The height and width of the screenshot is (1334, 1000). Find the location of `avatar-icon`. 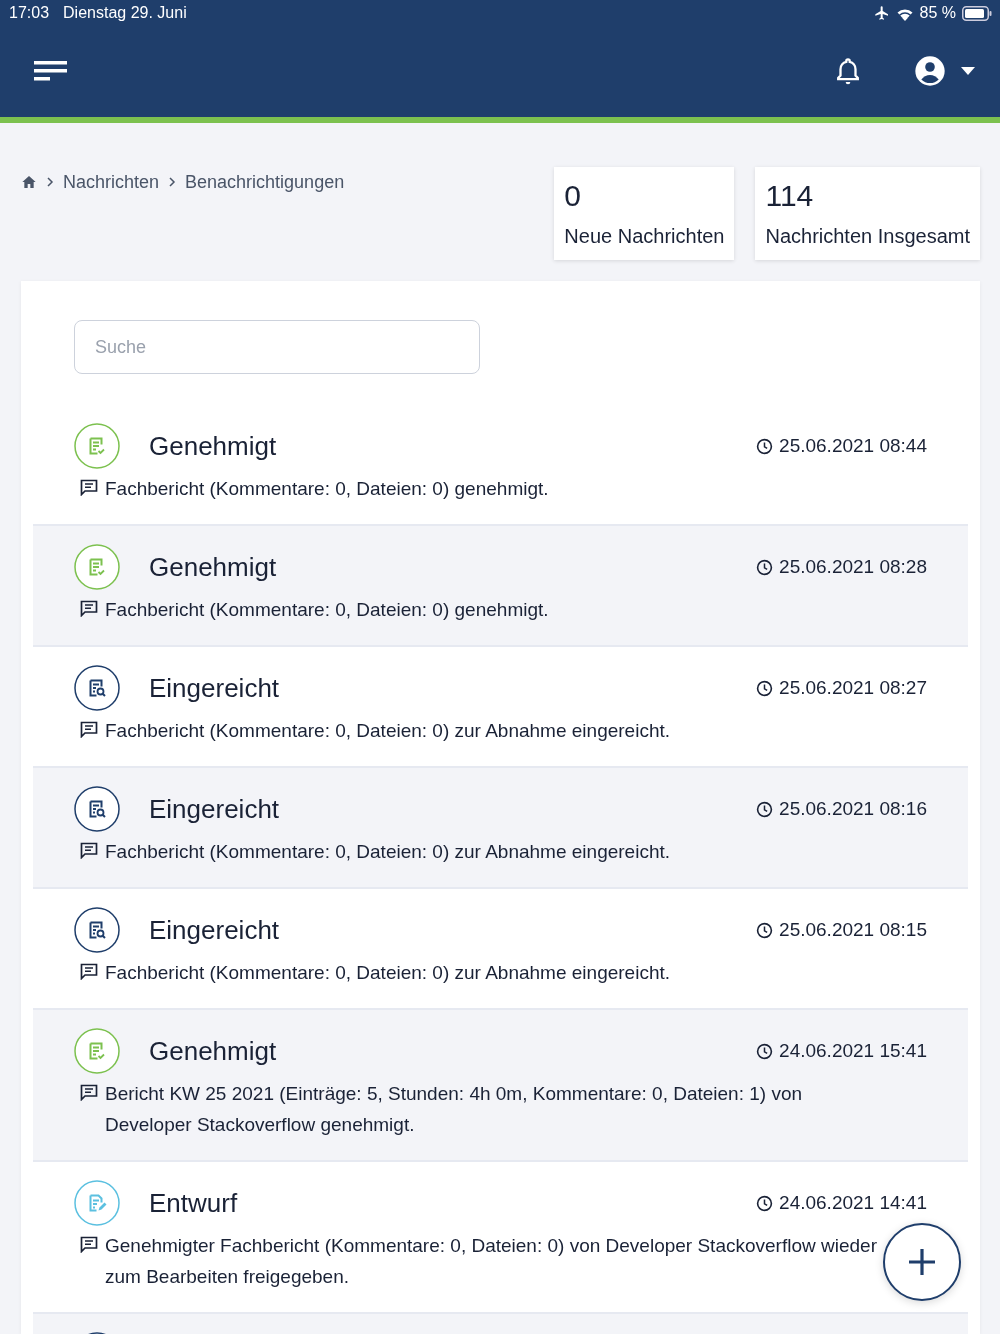

avatar-icon is located at coordinates (930, 71).